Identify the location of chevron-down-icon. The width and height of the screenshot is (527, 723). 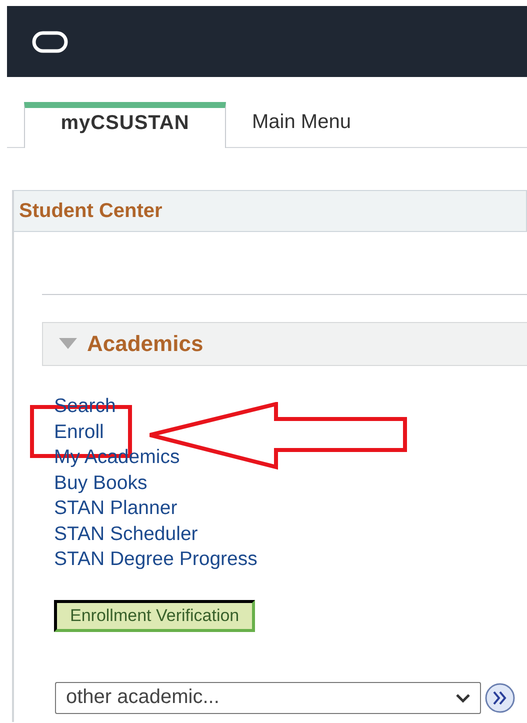
(463, 697).